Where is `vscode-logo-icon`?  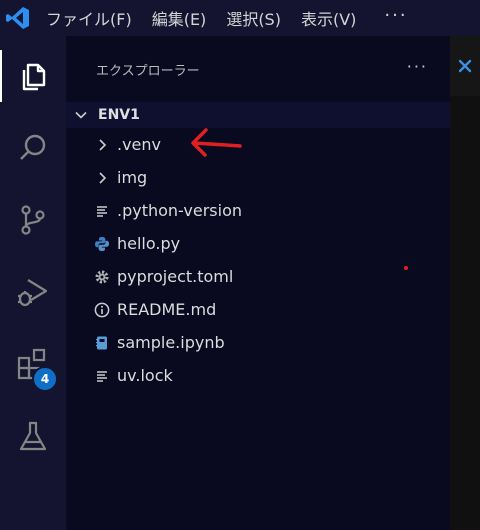 vscode-logo-icon is located at coordinates (18, 18).